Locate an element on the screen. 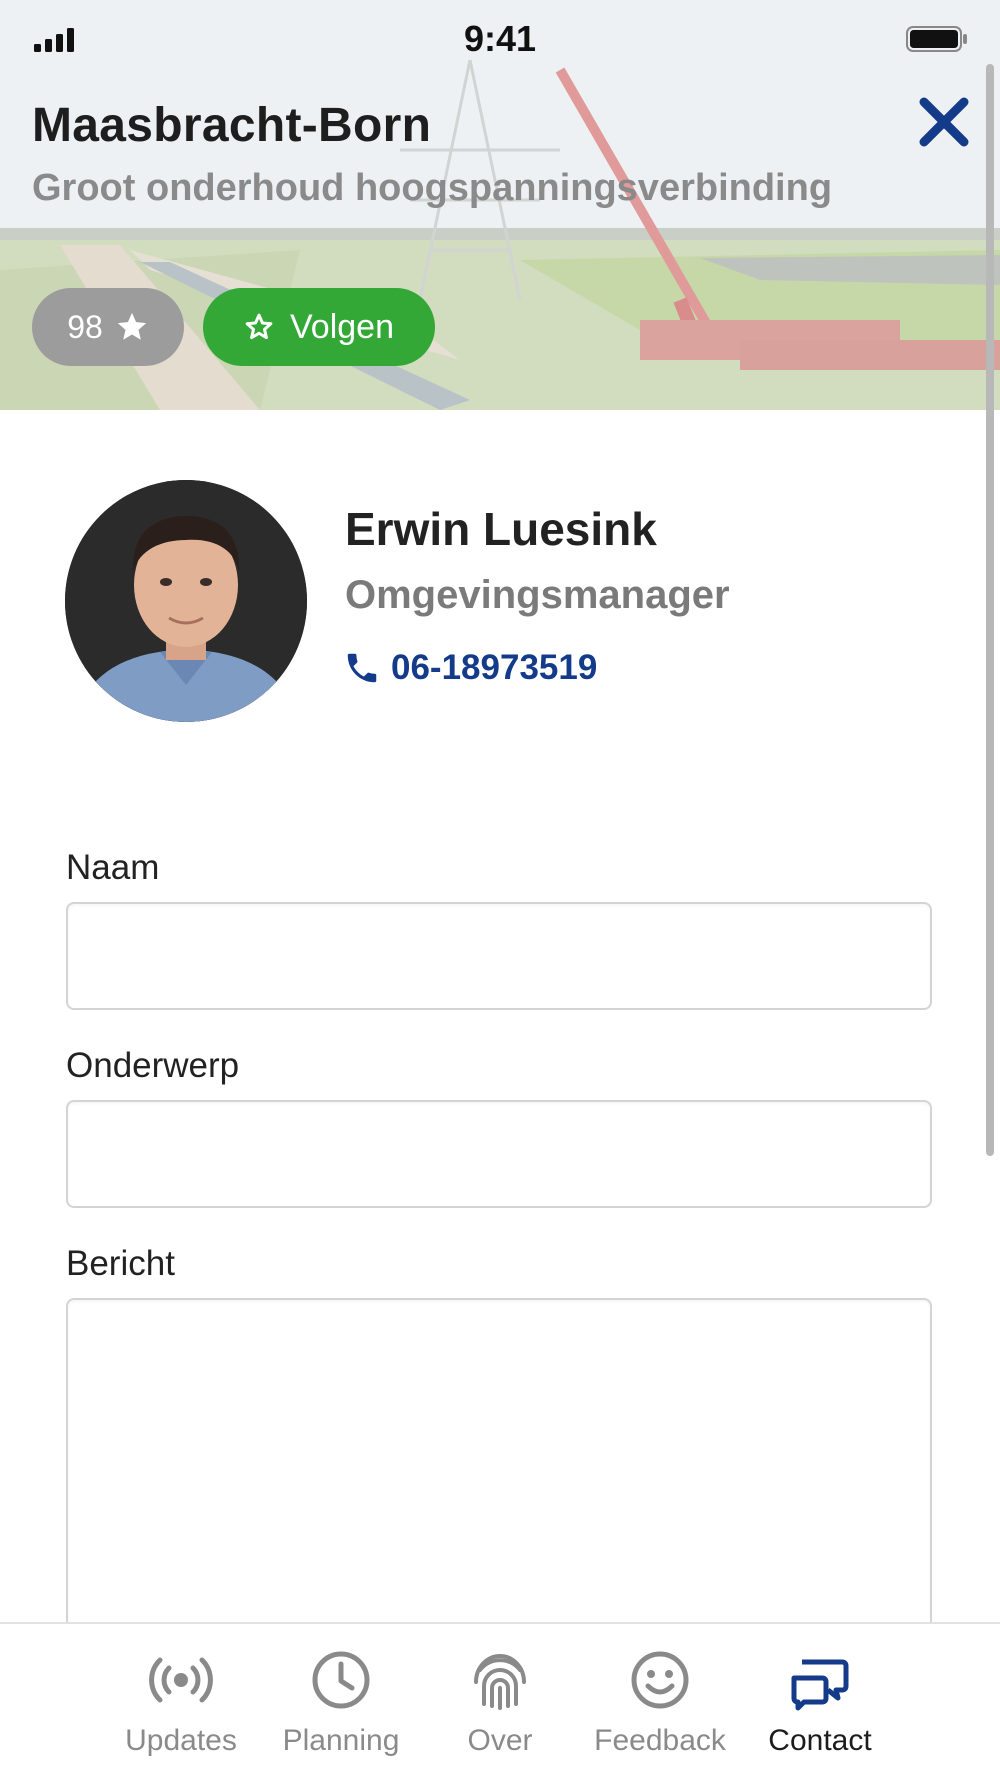  broadcast-icon is located at coordinates (181, 1680).